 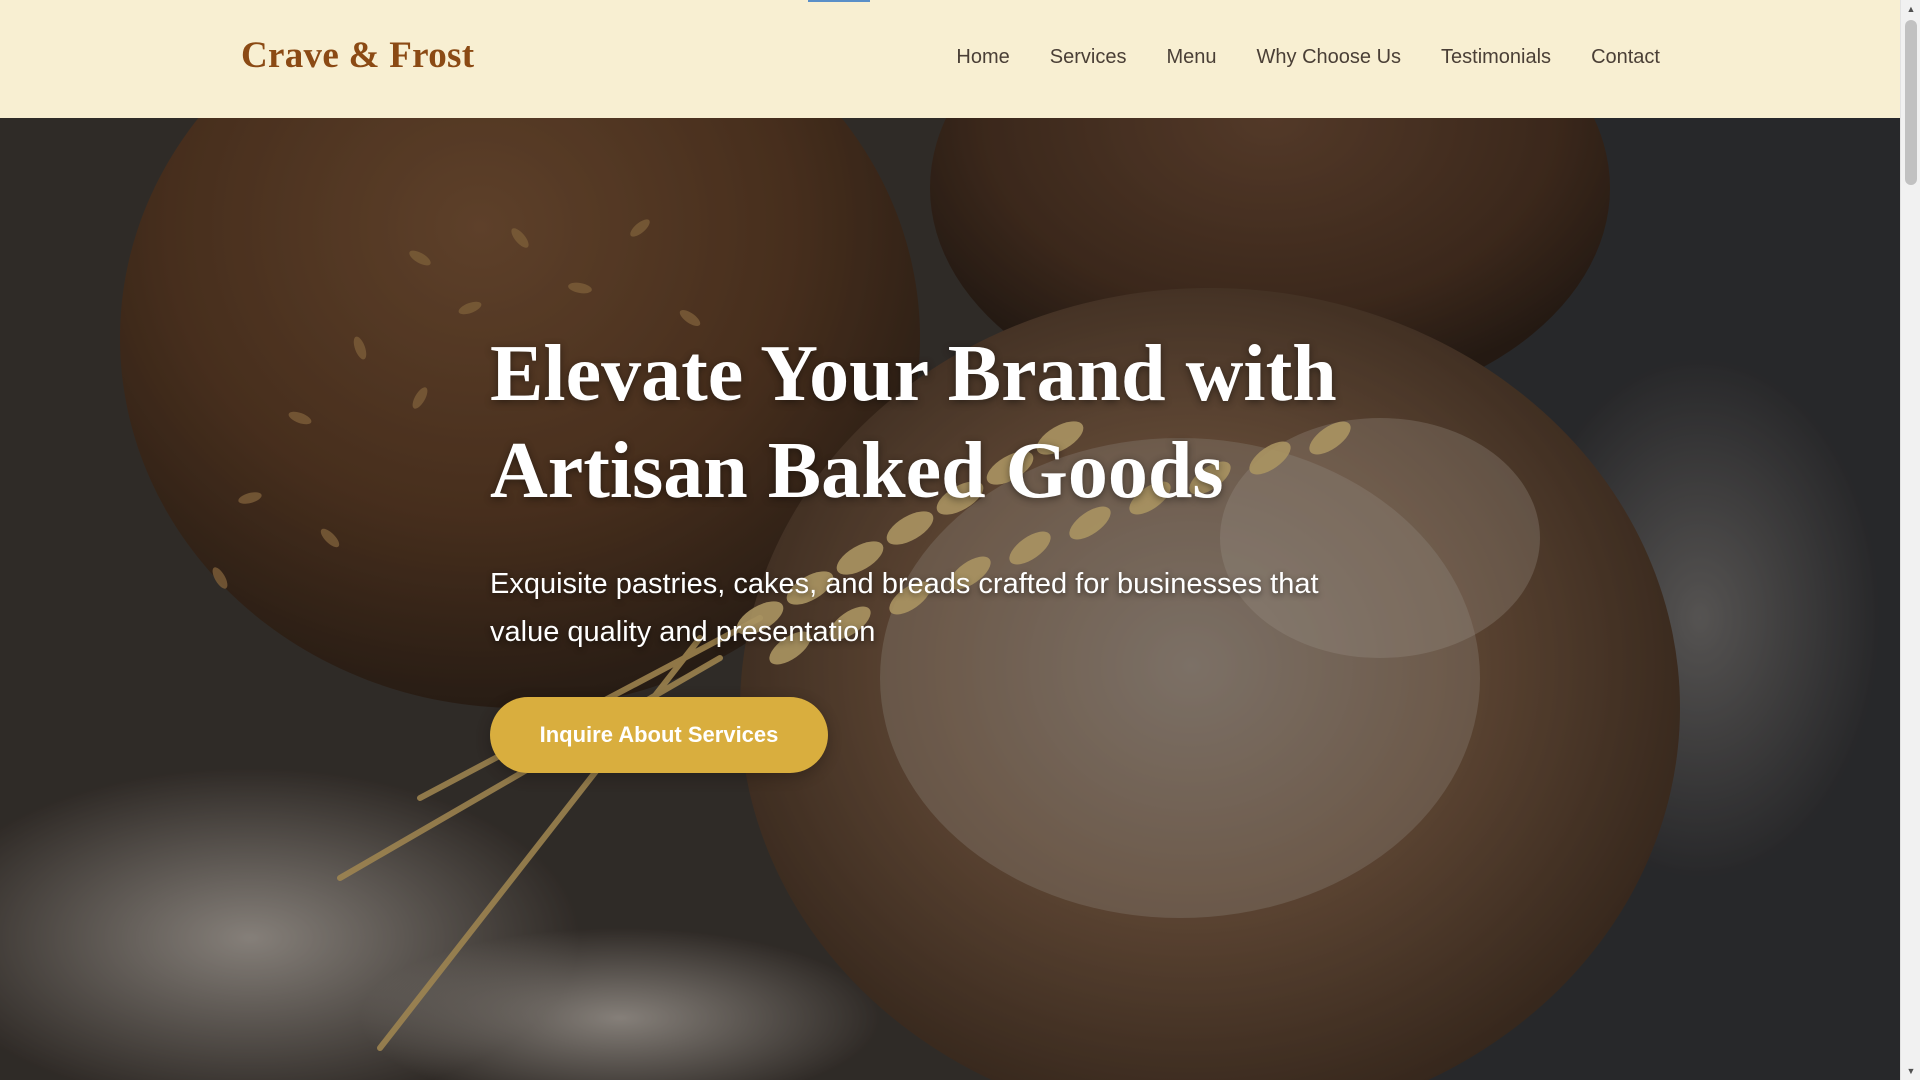 What do you see at coordinates (857, 471) in the screenshot?
I see `hero-title-line-2: Artisan Baked Goods` at bounding box center [857, 471].